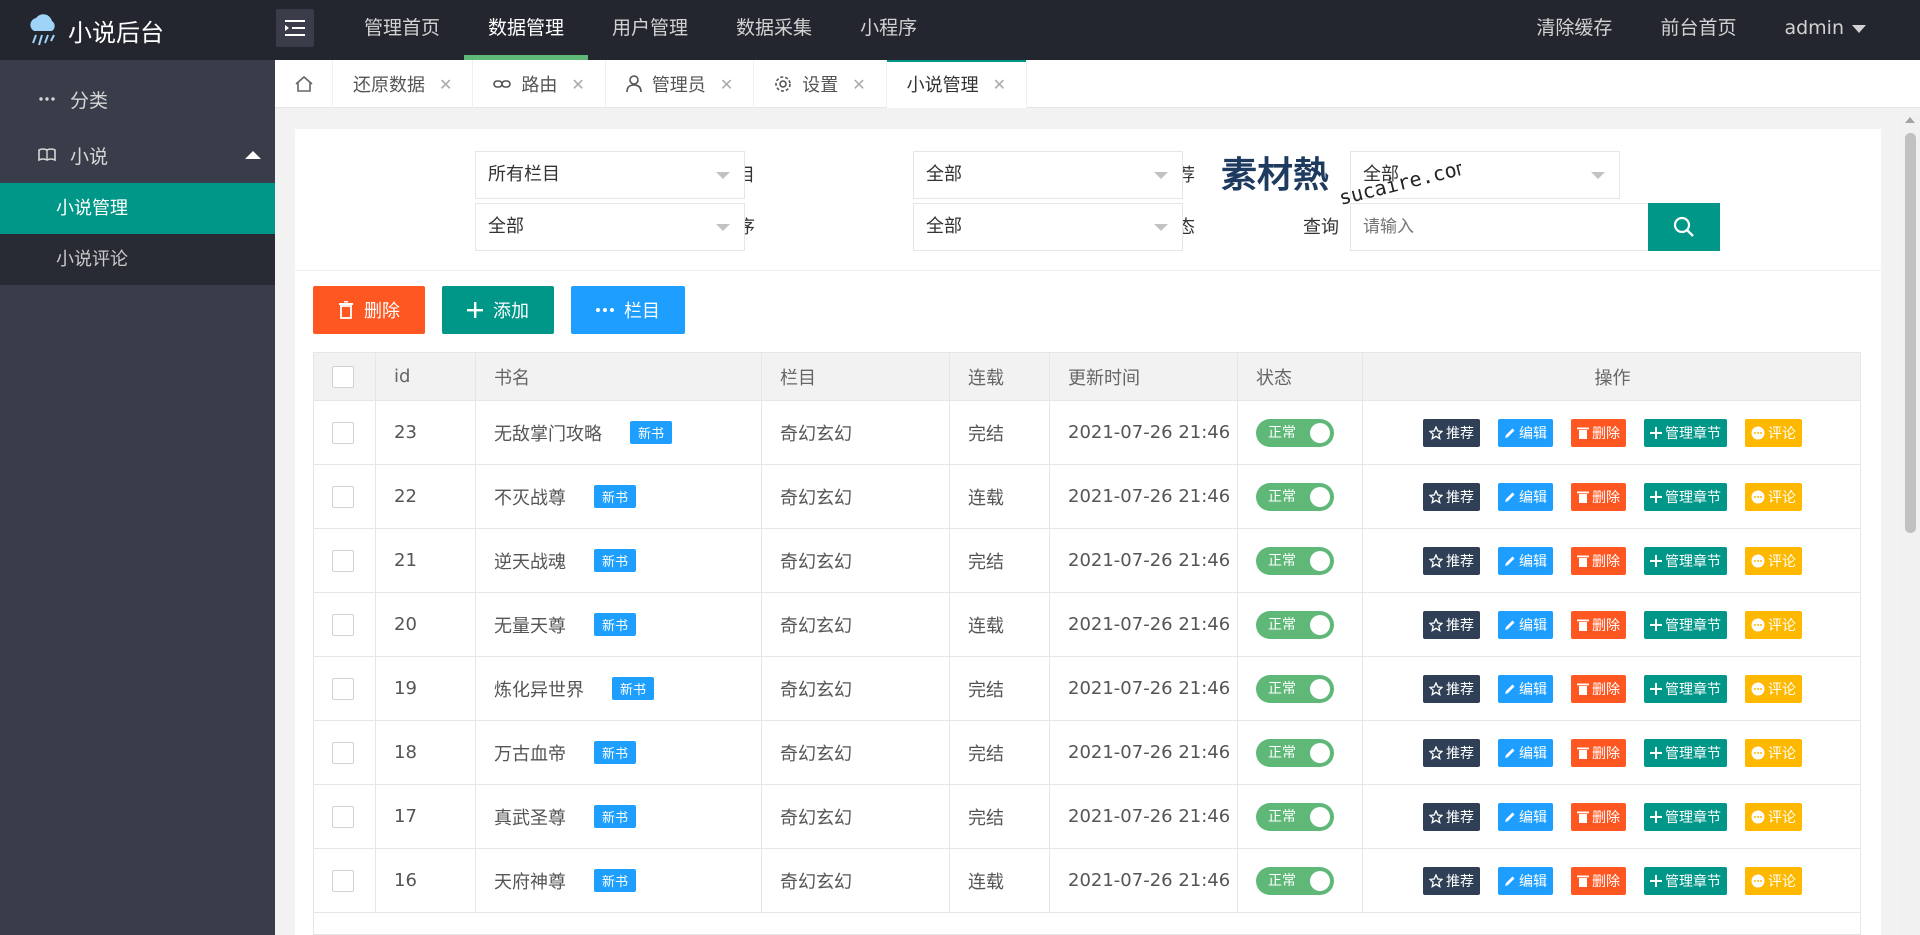 The height and width of the screenshot is (935, 1920). I want to click on nav-home: 管理首页, so click(402, 30).